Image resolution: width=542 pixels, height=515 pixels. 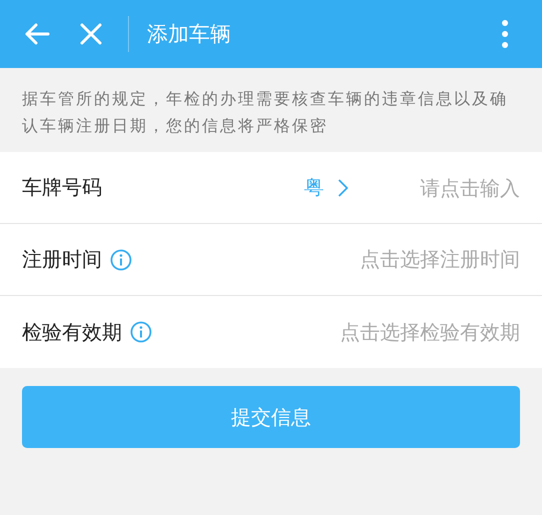 What do you see at coordinates (91, 34) in the screenshot?
I see `close-icon` at bounding box center [91, 34].